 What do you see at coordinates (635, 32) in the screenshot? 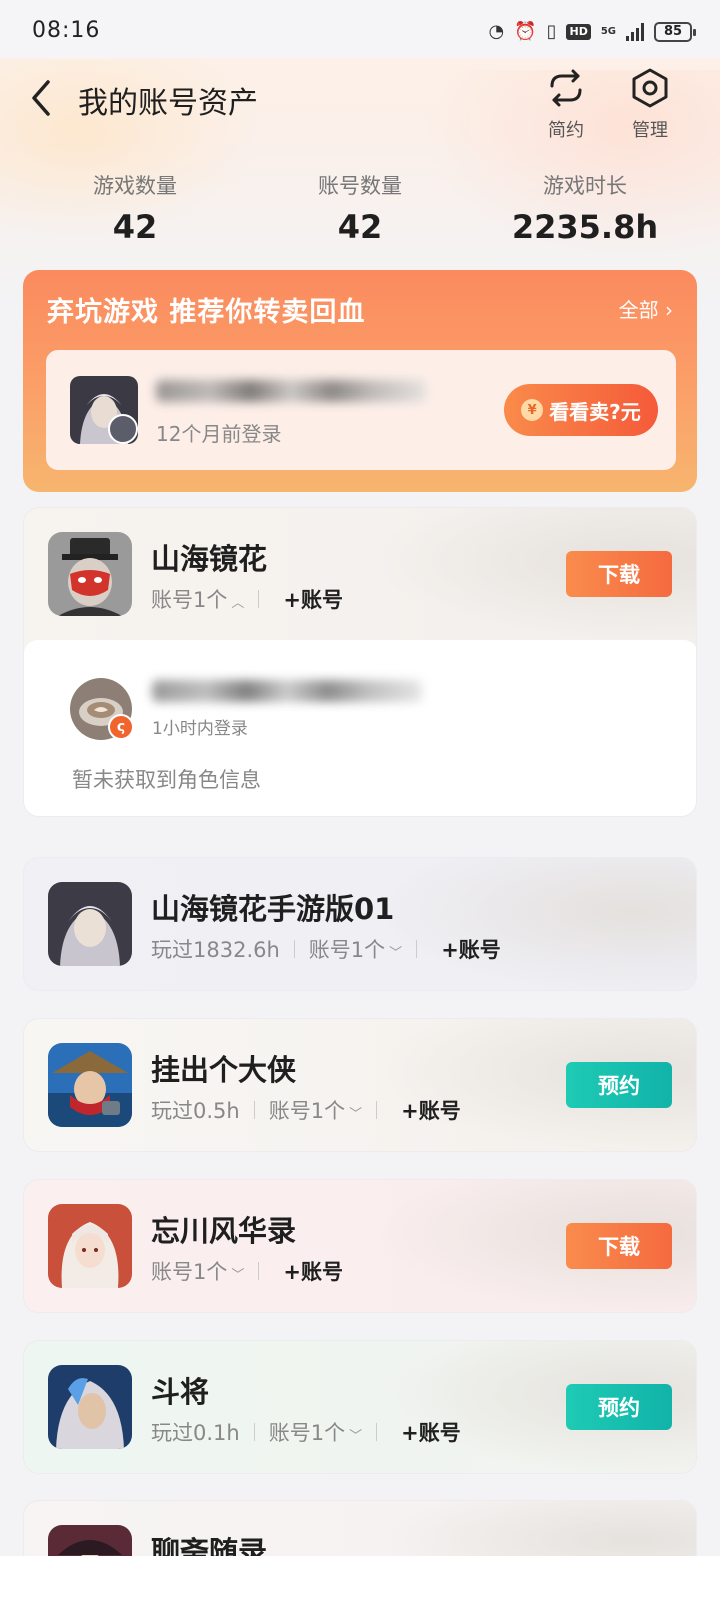
I see `signal-icon` at bounding box center [635, 32].